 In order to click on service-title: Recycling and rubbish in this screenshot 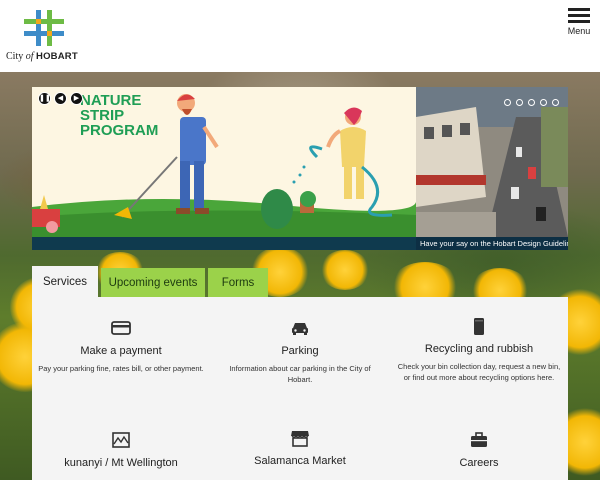, I will do `click(479, 349)`.